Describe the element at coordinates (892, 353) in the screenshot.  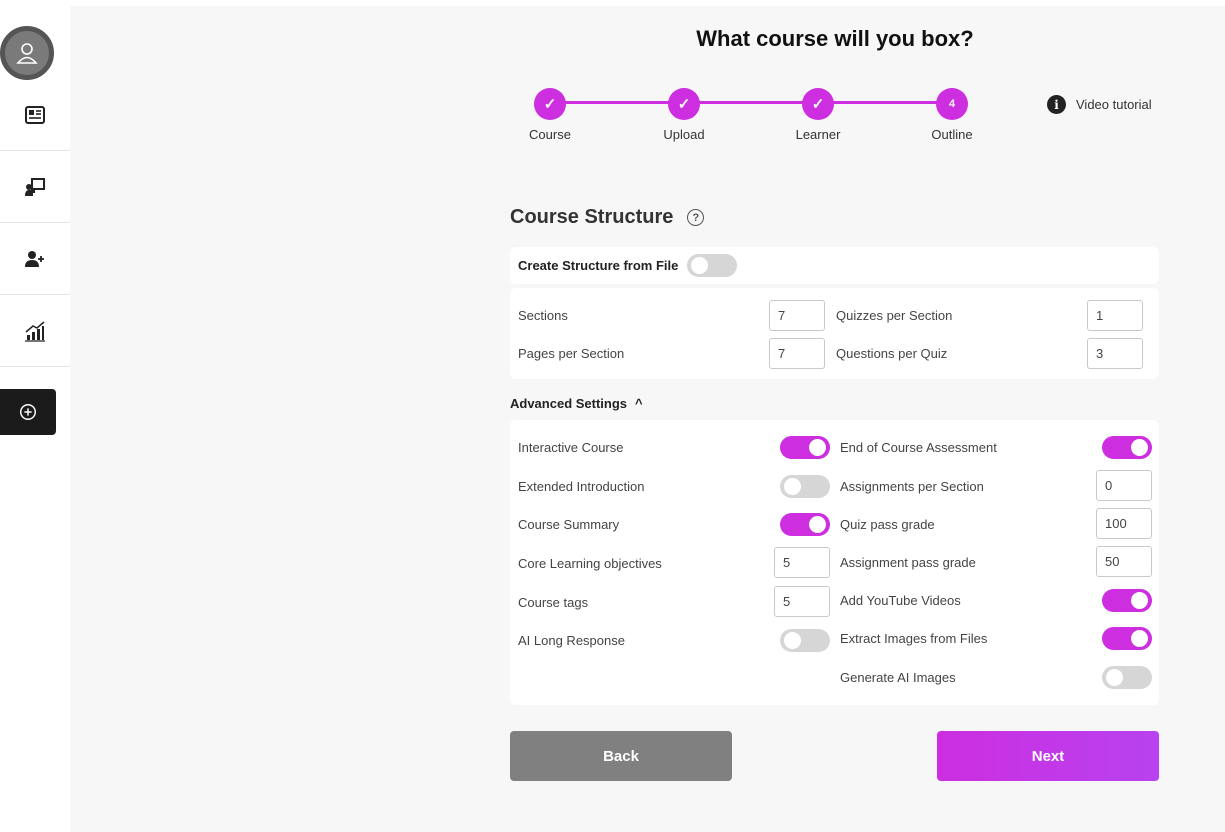
I see `questions-per-quiz-label: Questions per Quiz` at that location.